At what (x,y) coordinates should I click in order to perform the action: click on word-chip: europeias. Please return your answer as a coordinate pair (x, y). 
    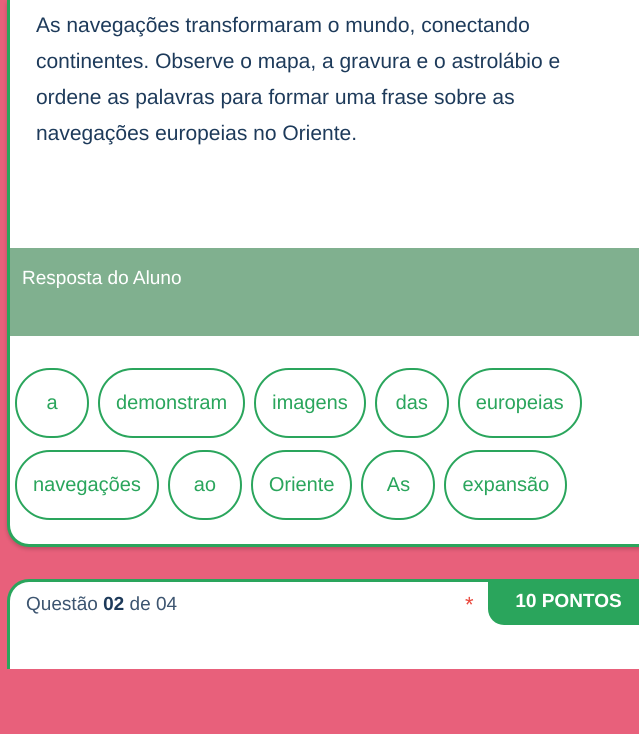
    Looking at the image, I should click on (520, 403).